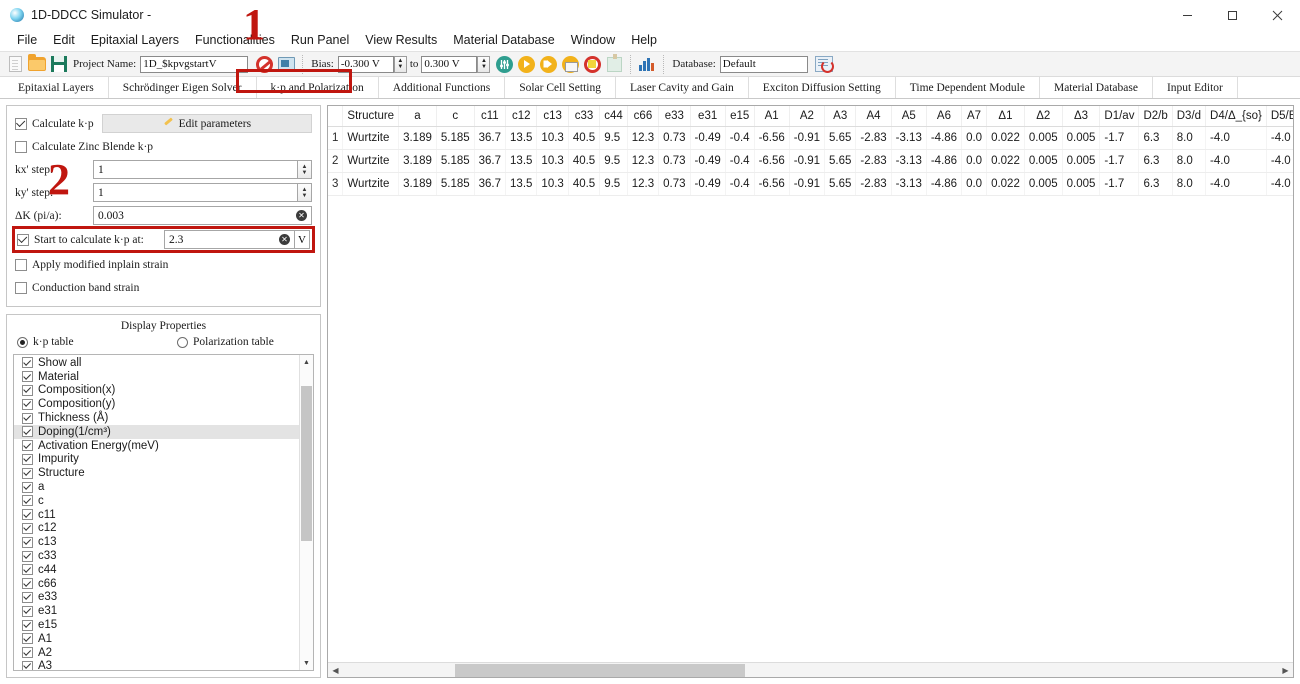 The height and width of the screenshot is (684, 1300). What do you see at coordinates (1119, 116) in the screenshot?
I see `table-header-cell: D1/av` at bounding box center [1119, 116].